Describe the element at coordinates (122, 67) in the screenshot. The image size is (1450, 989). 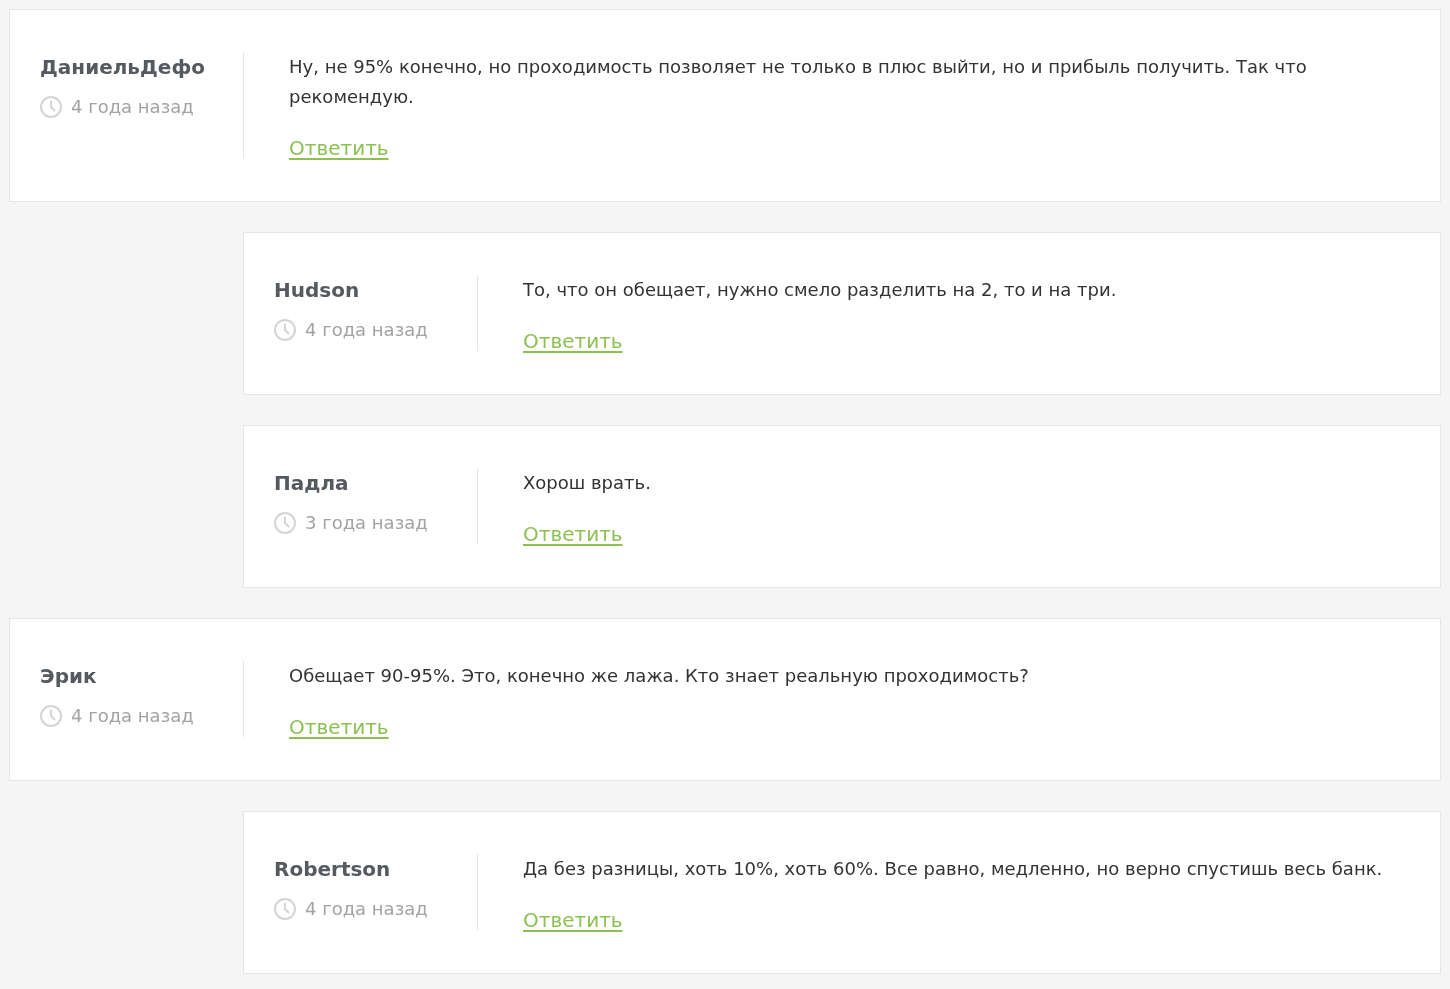
I see `author-name: ДаниельДефо` at that location.